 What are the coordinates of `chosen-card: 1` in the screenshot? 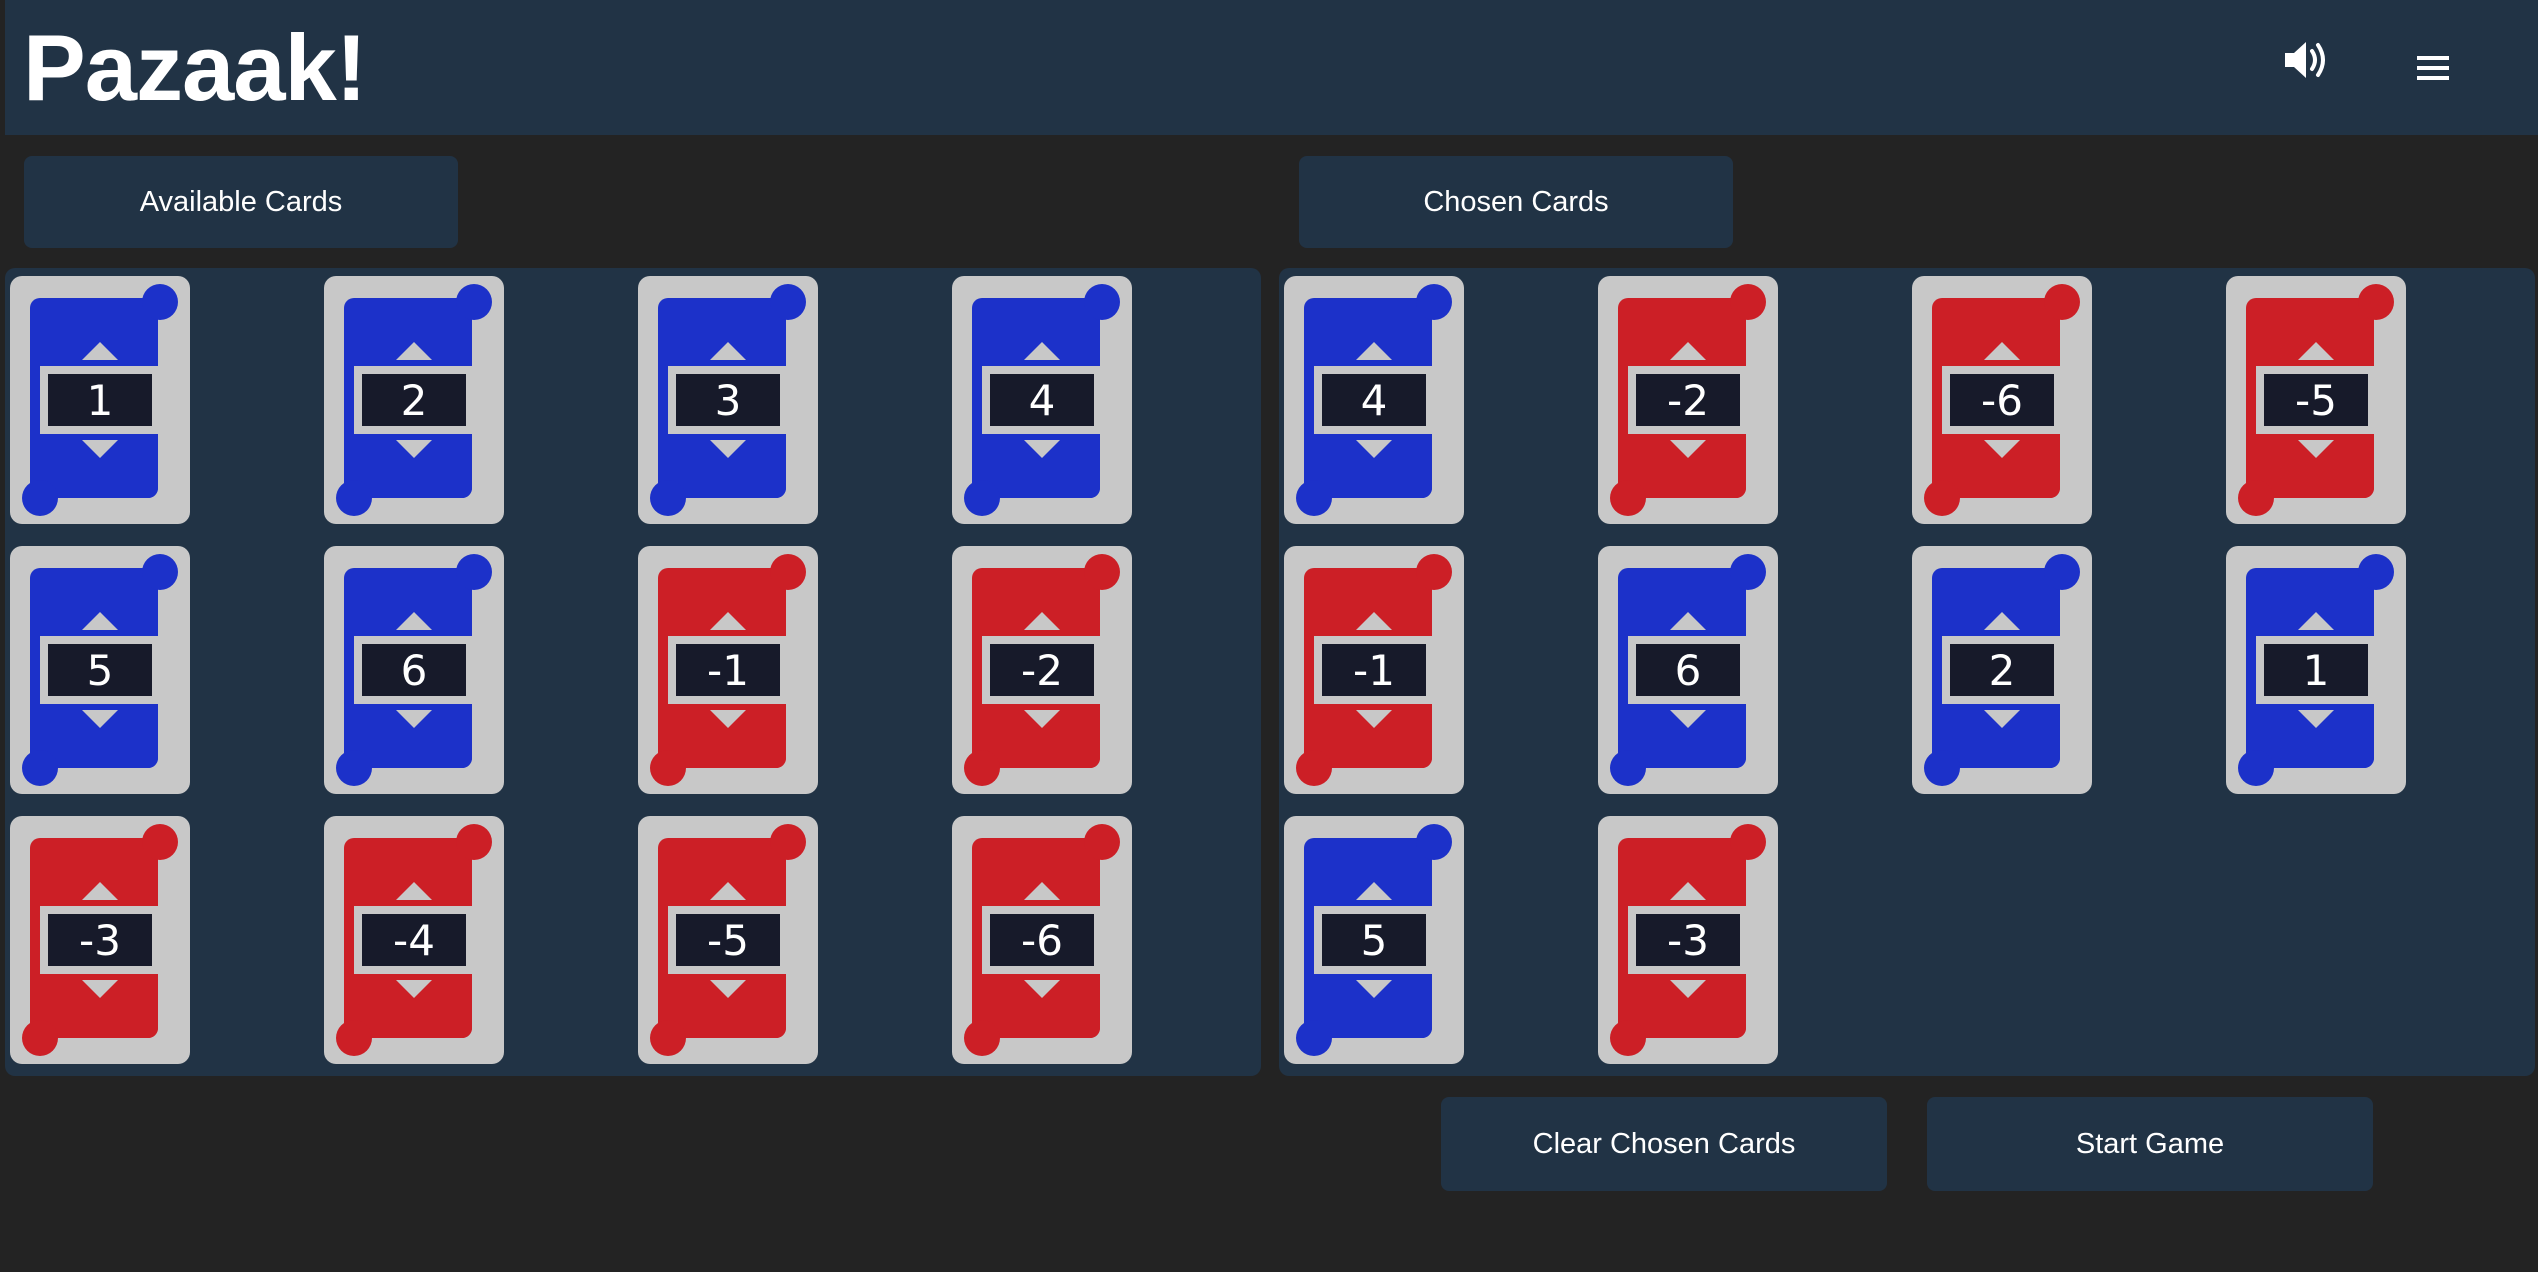 It's located at (2316, 670).